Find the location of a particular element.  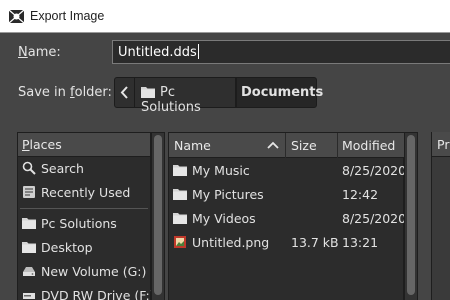

preview-header: Pr is located at coordinates (441, 144).